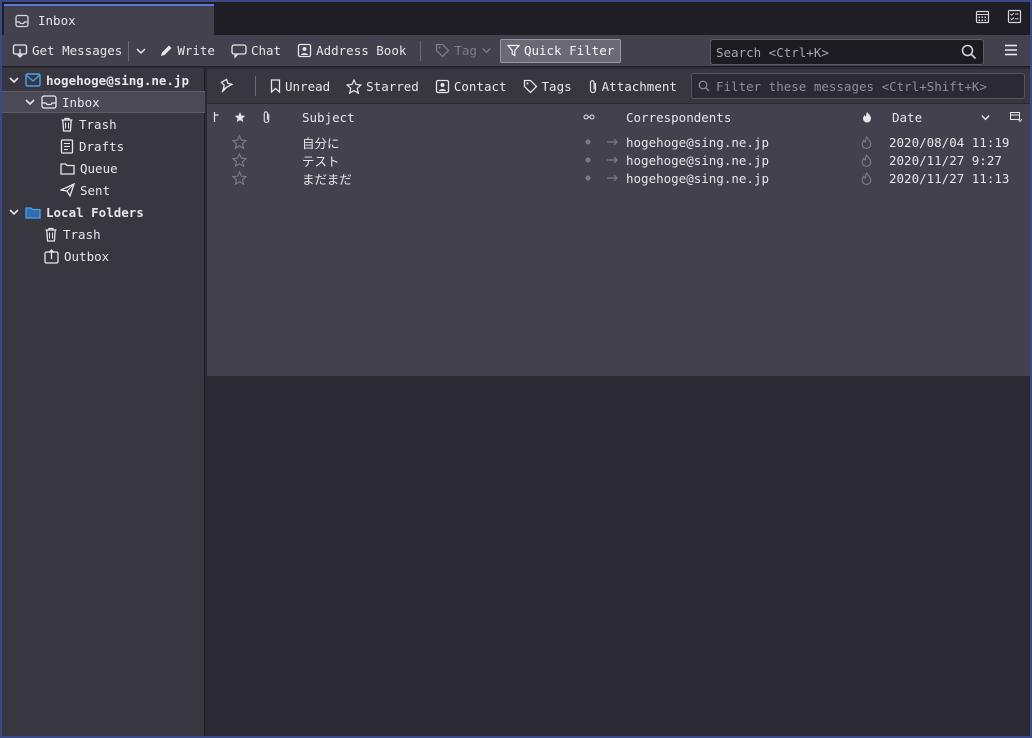 This screenshot has height=738, width=1032. I want to click on sidebar-item-drafts: Drafts, so click(103, 146).